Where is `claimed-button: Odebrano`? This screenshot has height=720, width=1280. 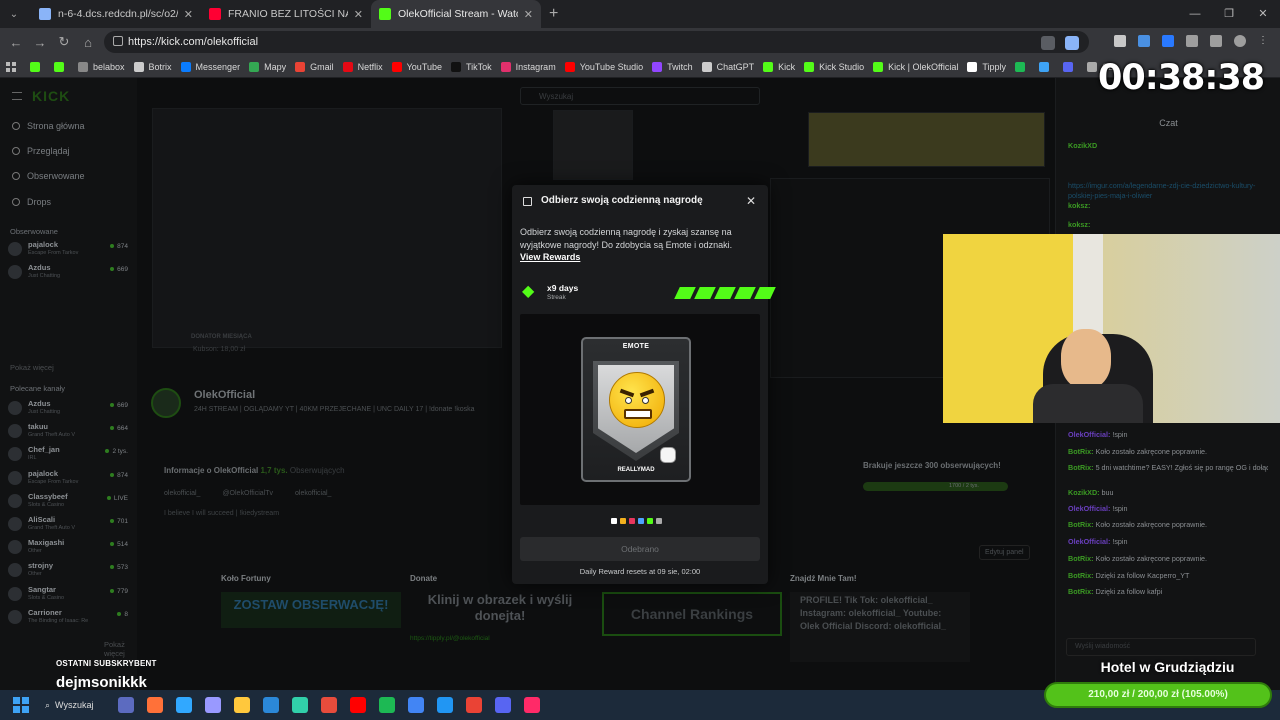 claimed-button: Odebrano is located at coordinates (640, 549).